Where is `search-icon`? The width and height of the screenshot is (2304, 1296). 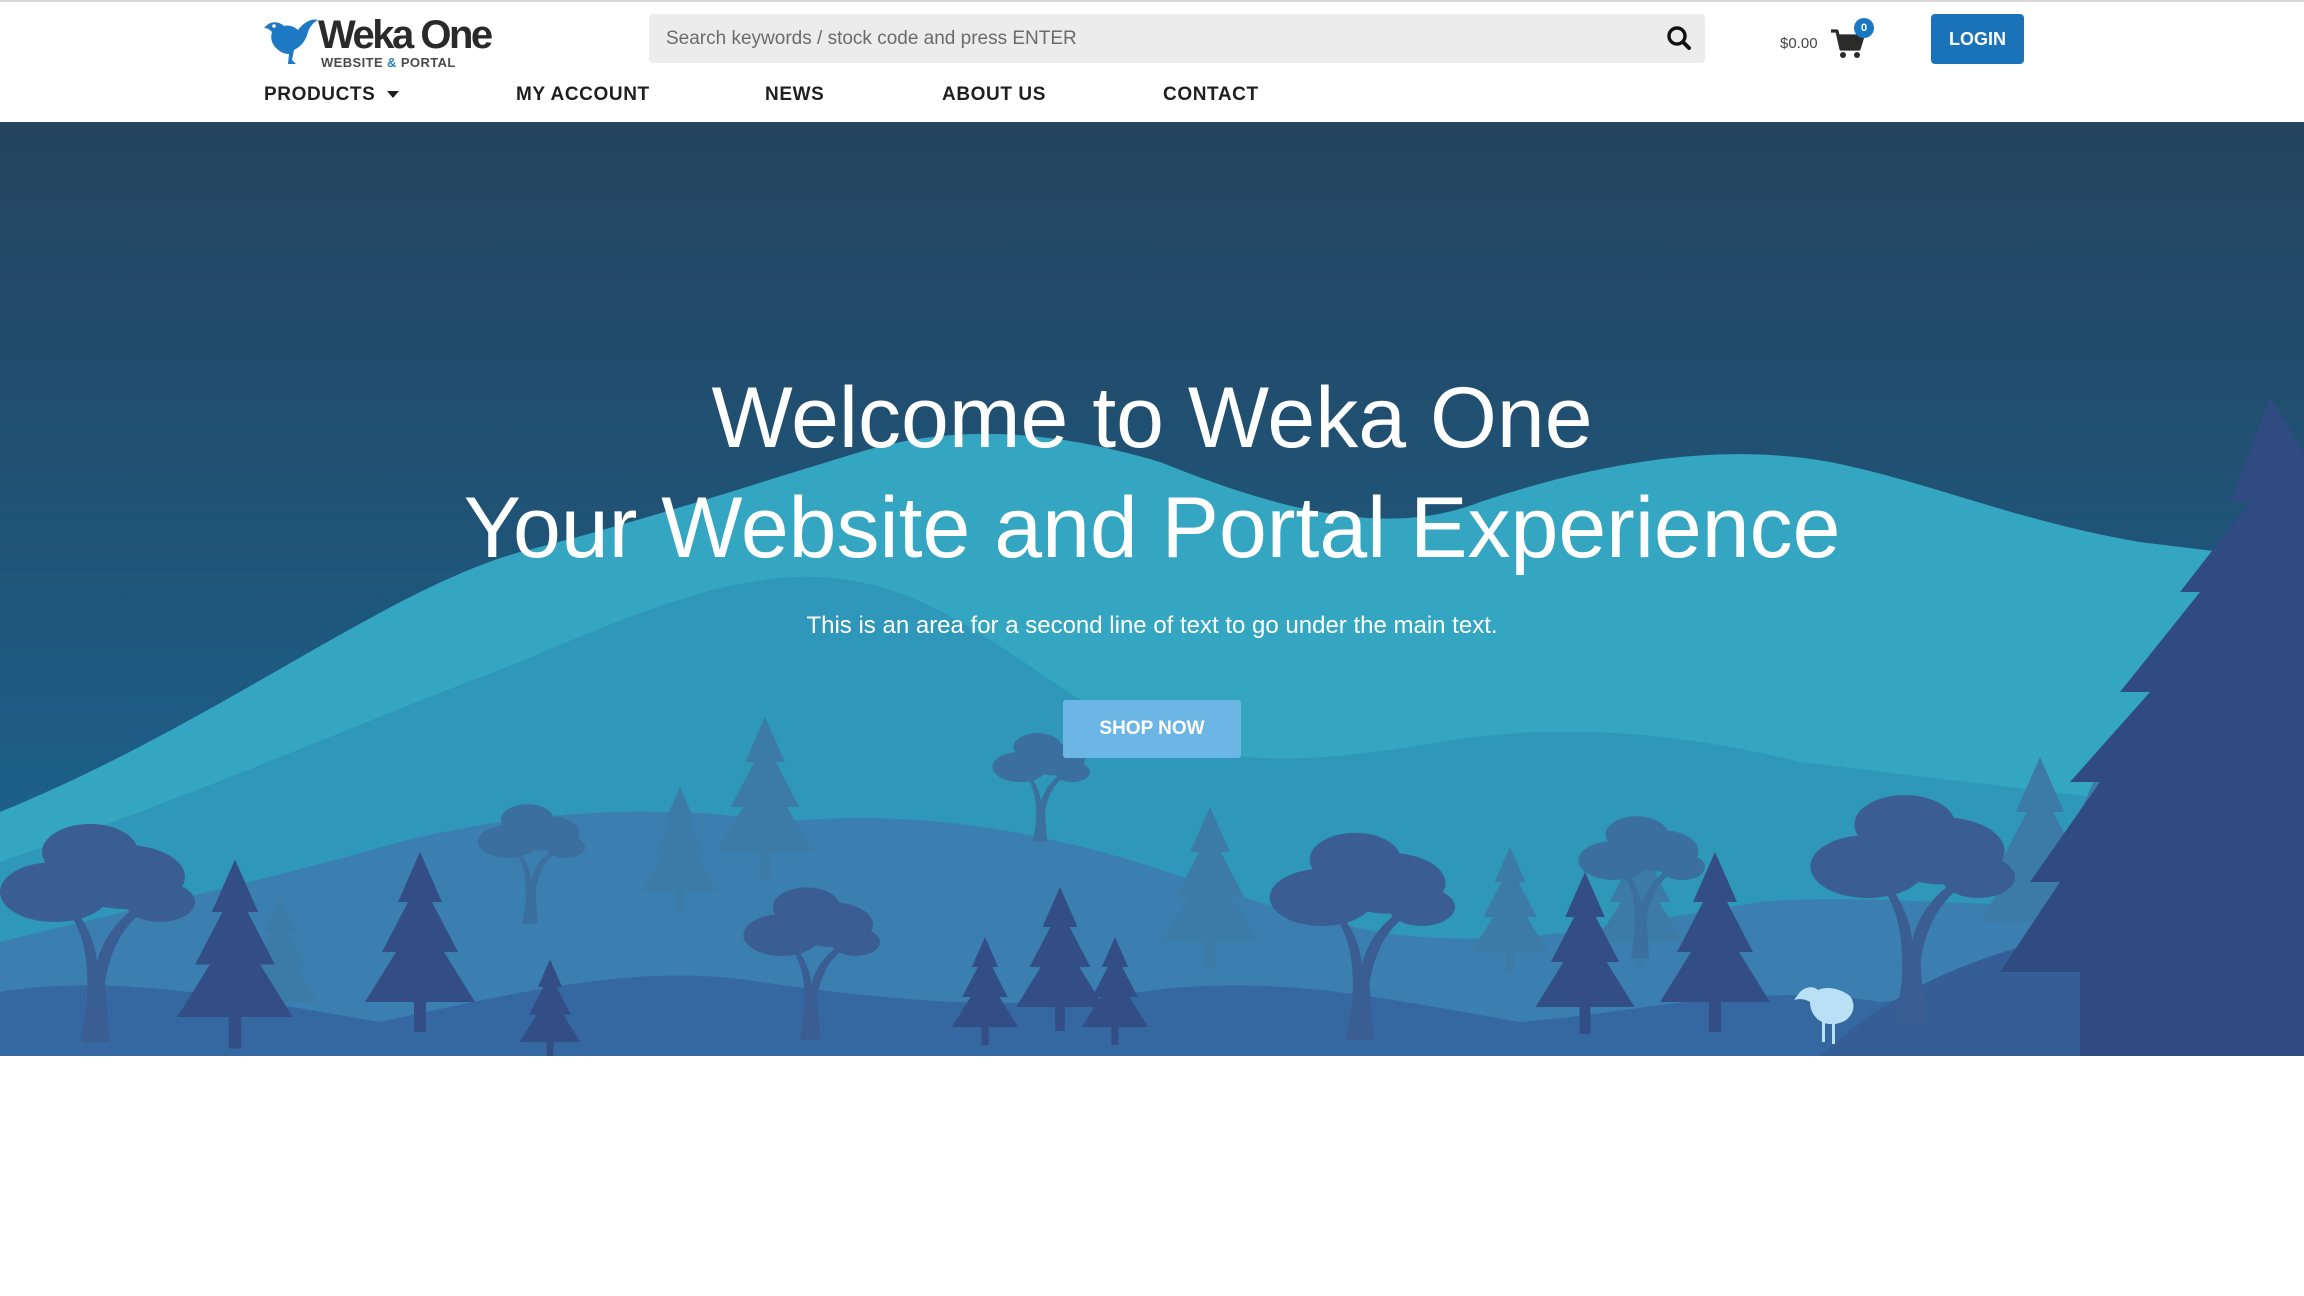
search-icon is located at coordinates (1679, 38).